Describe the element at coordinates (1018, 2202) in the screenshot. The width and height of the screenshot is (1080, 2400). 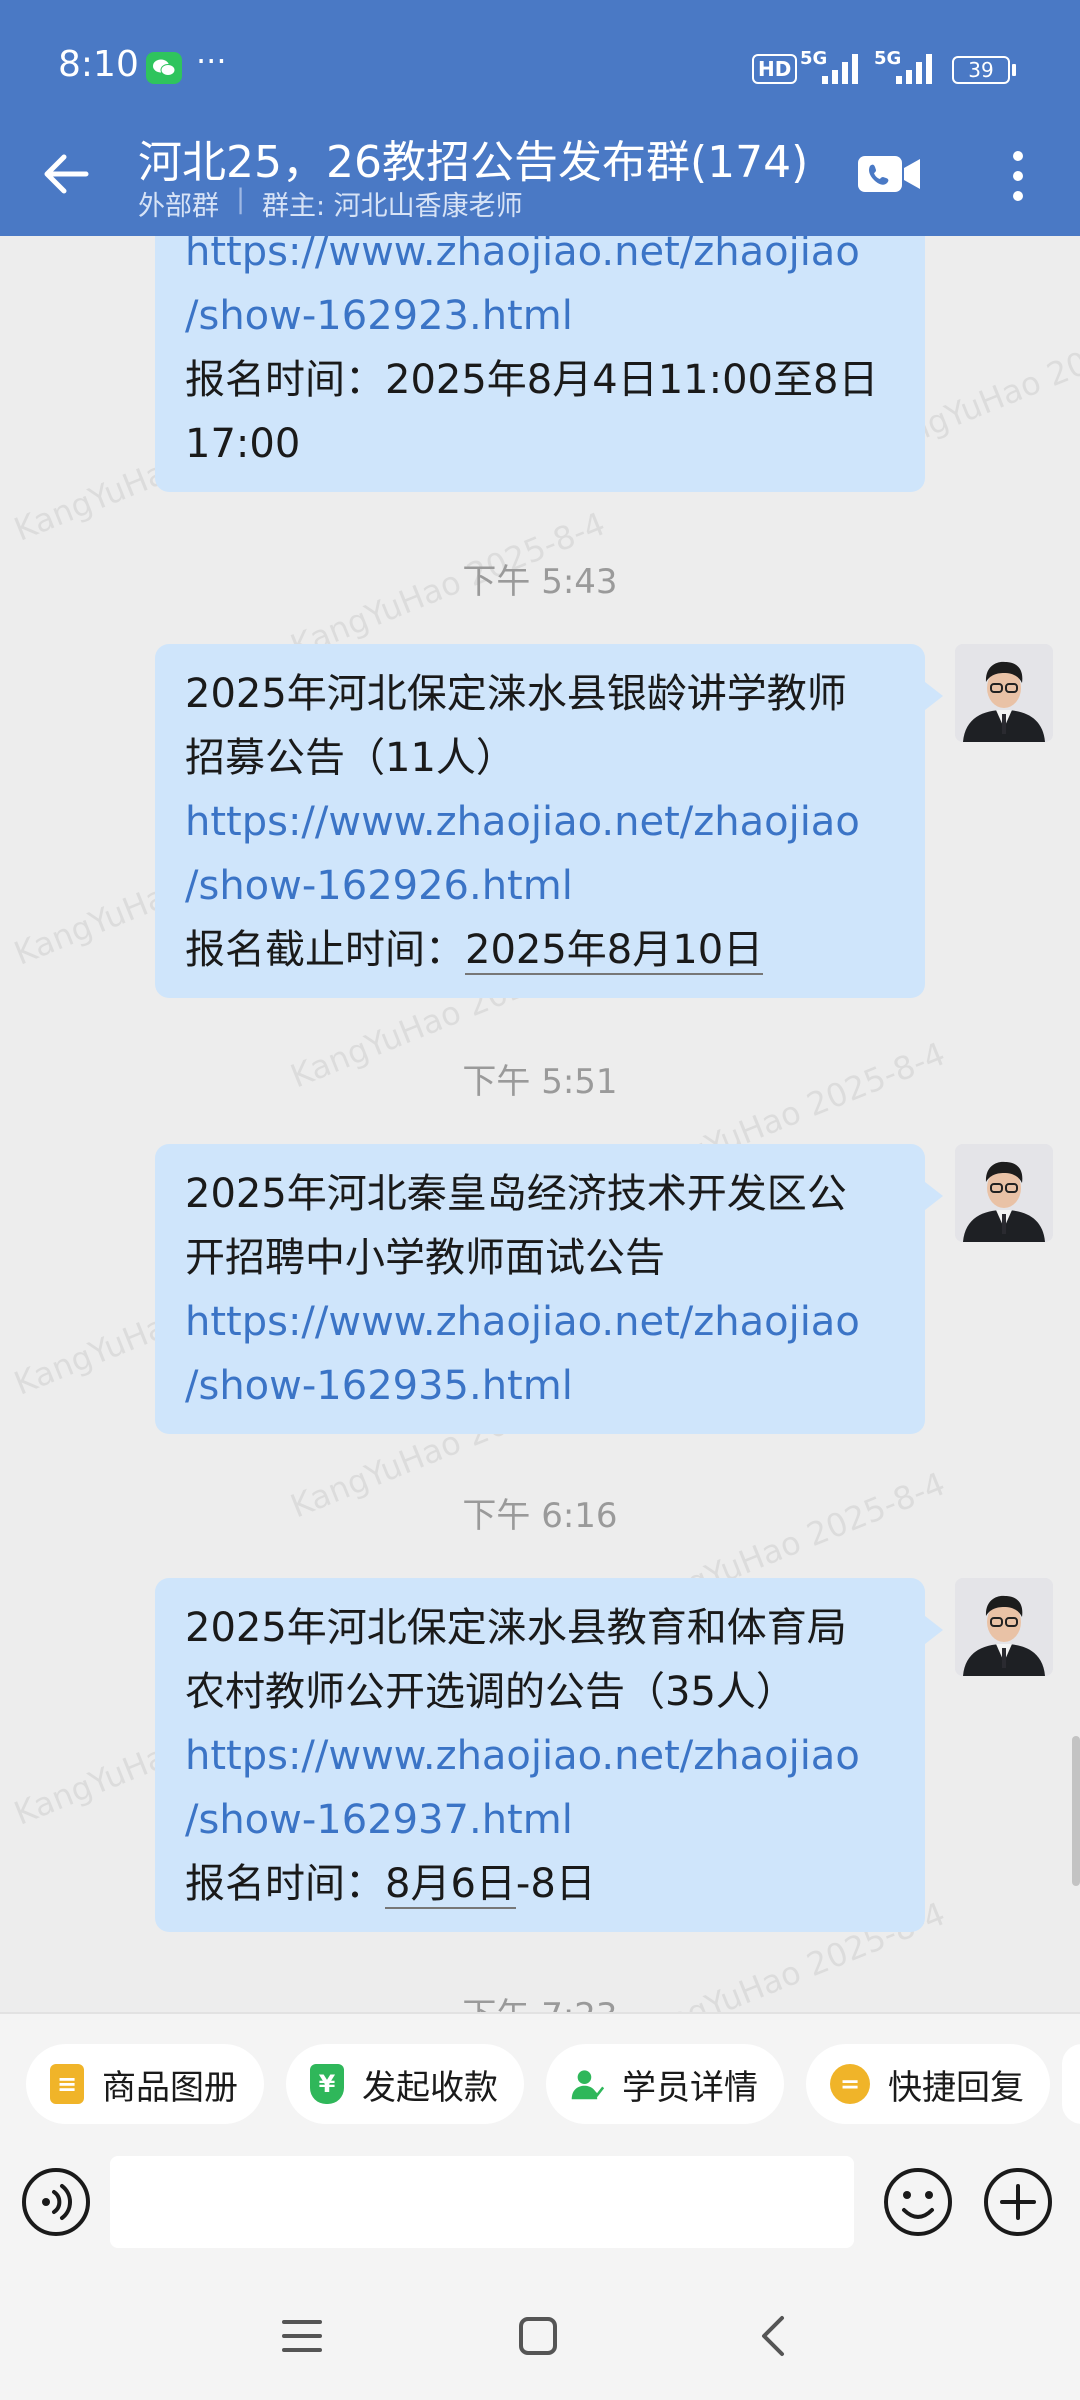
I see `plus-icon` at that location.